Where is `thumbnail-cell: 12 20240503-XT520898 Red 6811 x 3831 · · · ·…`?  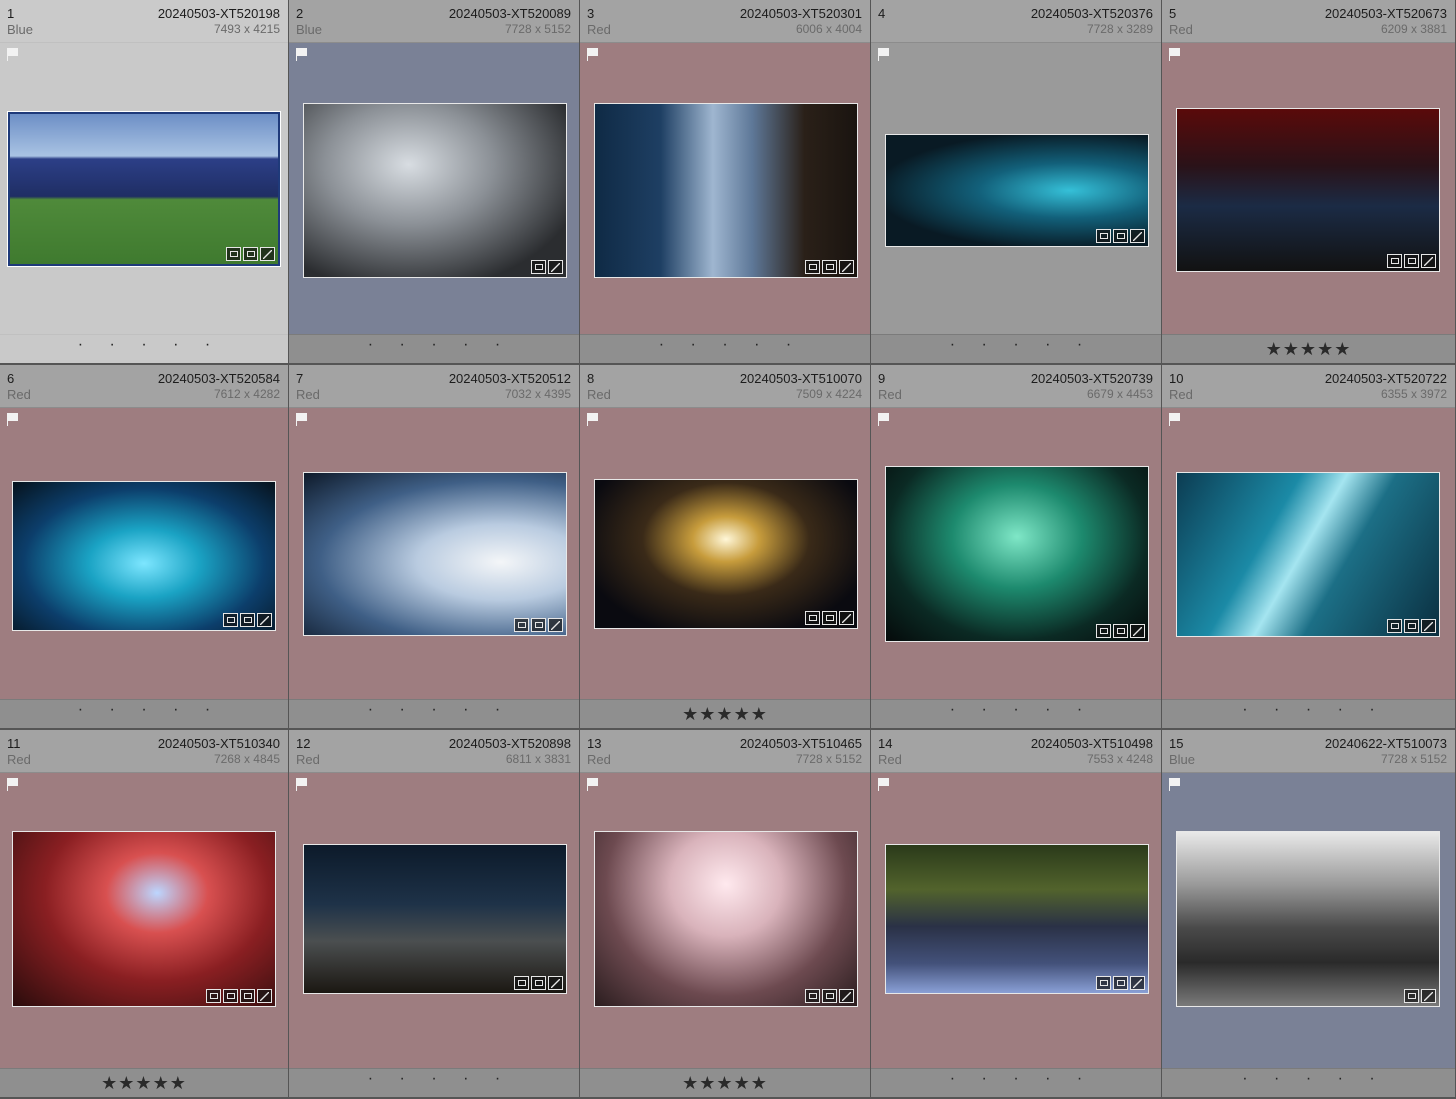 thumbnail-cell: 12 20240503-XT520898 Red 6811 x 3831 · · · ·… is located at coordinates (434, 914).